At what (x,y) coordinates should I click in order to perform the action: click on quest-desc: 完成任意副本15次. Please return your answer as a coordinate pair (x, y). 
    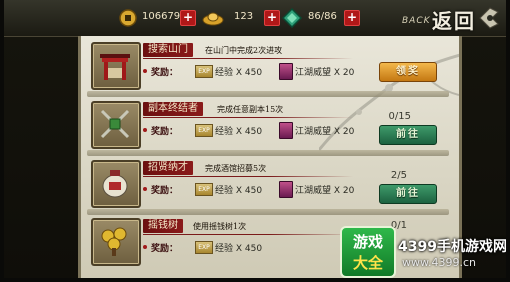
    Looking at the image, I should click on (250, 109).